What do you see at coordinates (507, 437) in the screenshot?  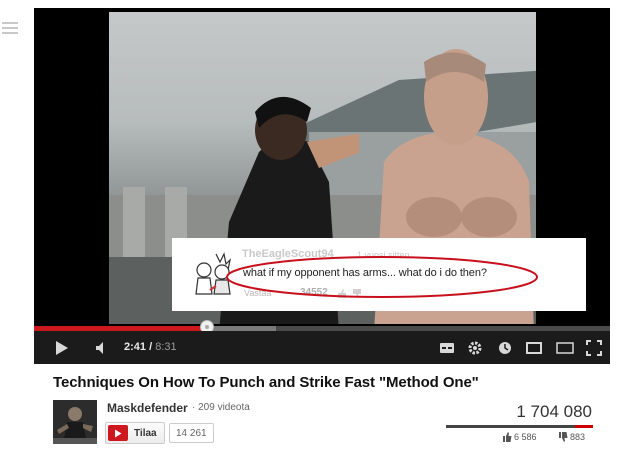 I see `thumbs-up-icon` at bounding box center [507, 437].